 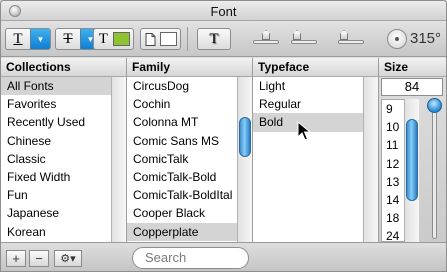 I want to click on list-item: Cochin, so click(x=182, y=104).